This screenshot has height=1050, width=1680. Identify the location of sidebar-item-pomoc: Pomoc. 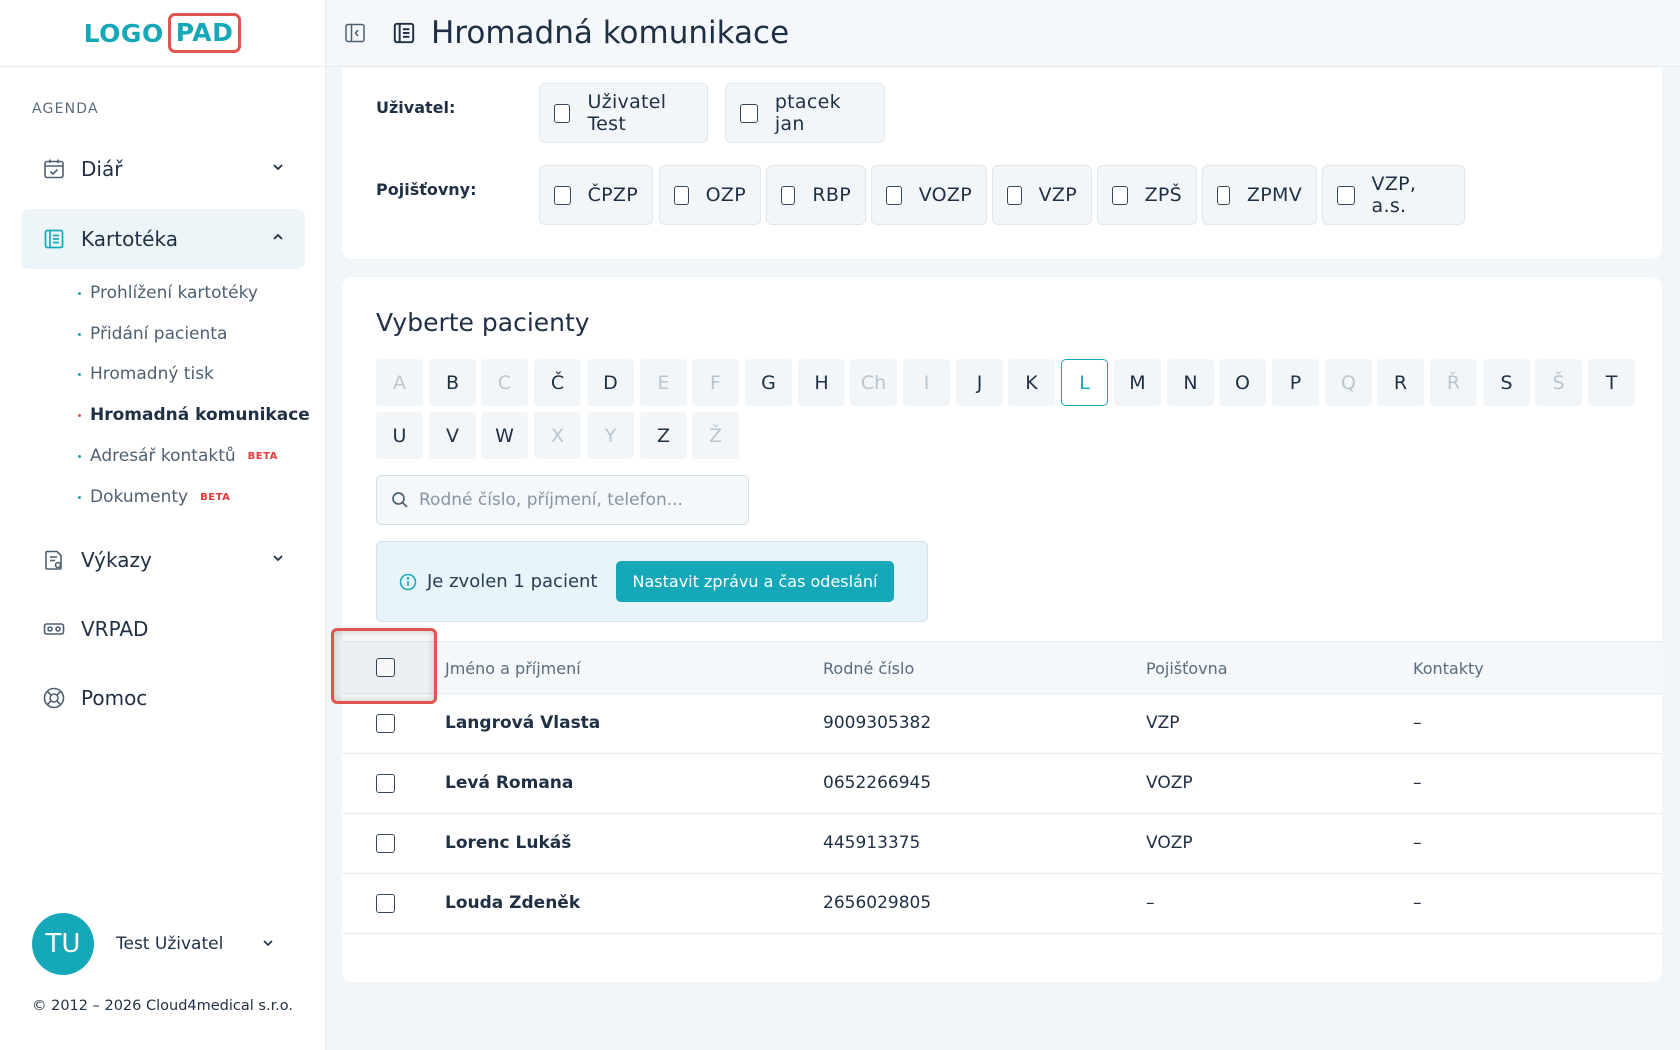
(163, 698).